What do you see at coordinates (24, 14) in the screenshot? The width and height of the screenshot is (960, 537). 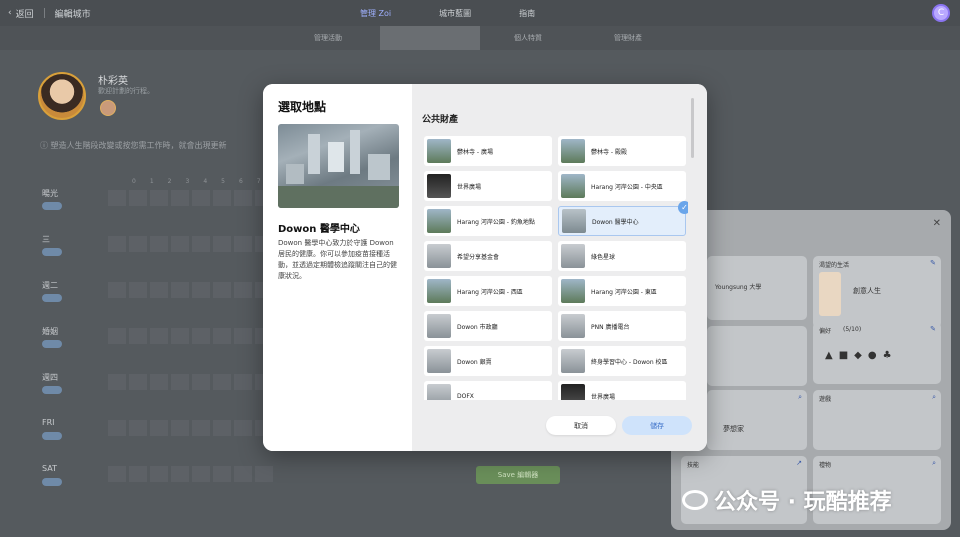 I see `back-label: 返回` at bounding box center [24, 14].